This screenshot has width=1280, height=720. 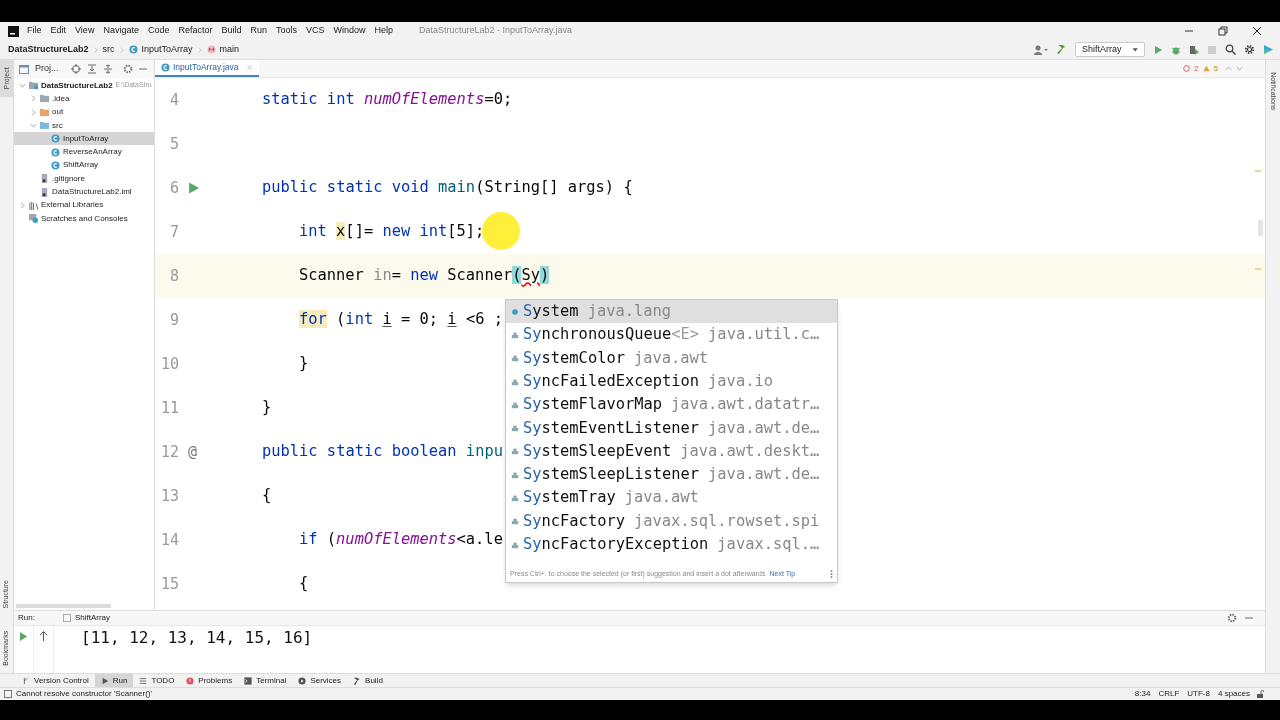 I want to click on status-item: 4 spaces, so click(x=1233, y=694).